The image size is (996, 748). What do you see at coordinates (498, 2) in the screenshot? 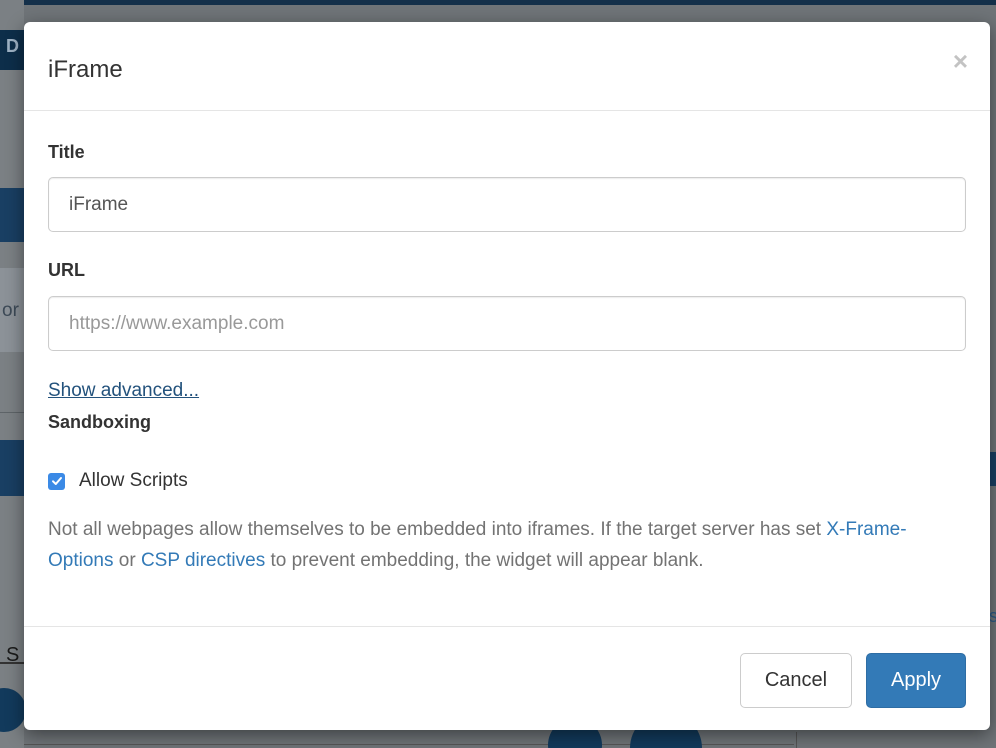
I see `background-topbar` at bounding box center [498, 2].